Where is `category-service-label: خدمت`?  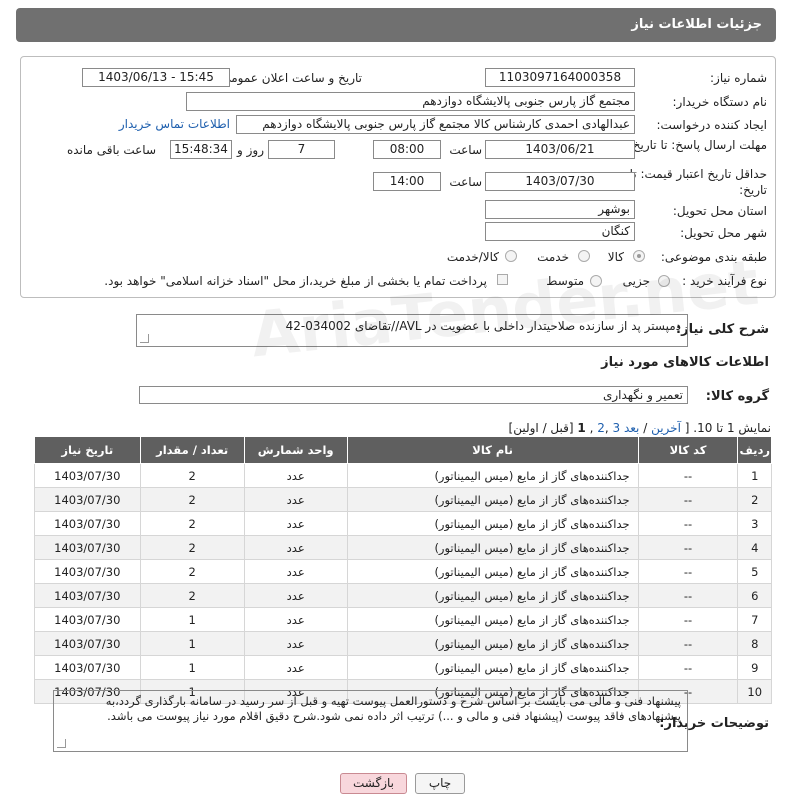 category-service-label: خدمت is located at coordinates (553, 257).